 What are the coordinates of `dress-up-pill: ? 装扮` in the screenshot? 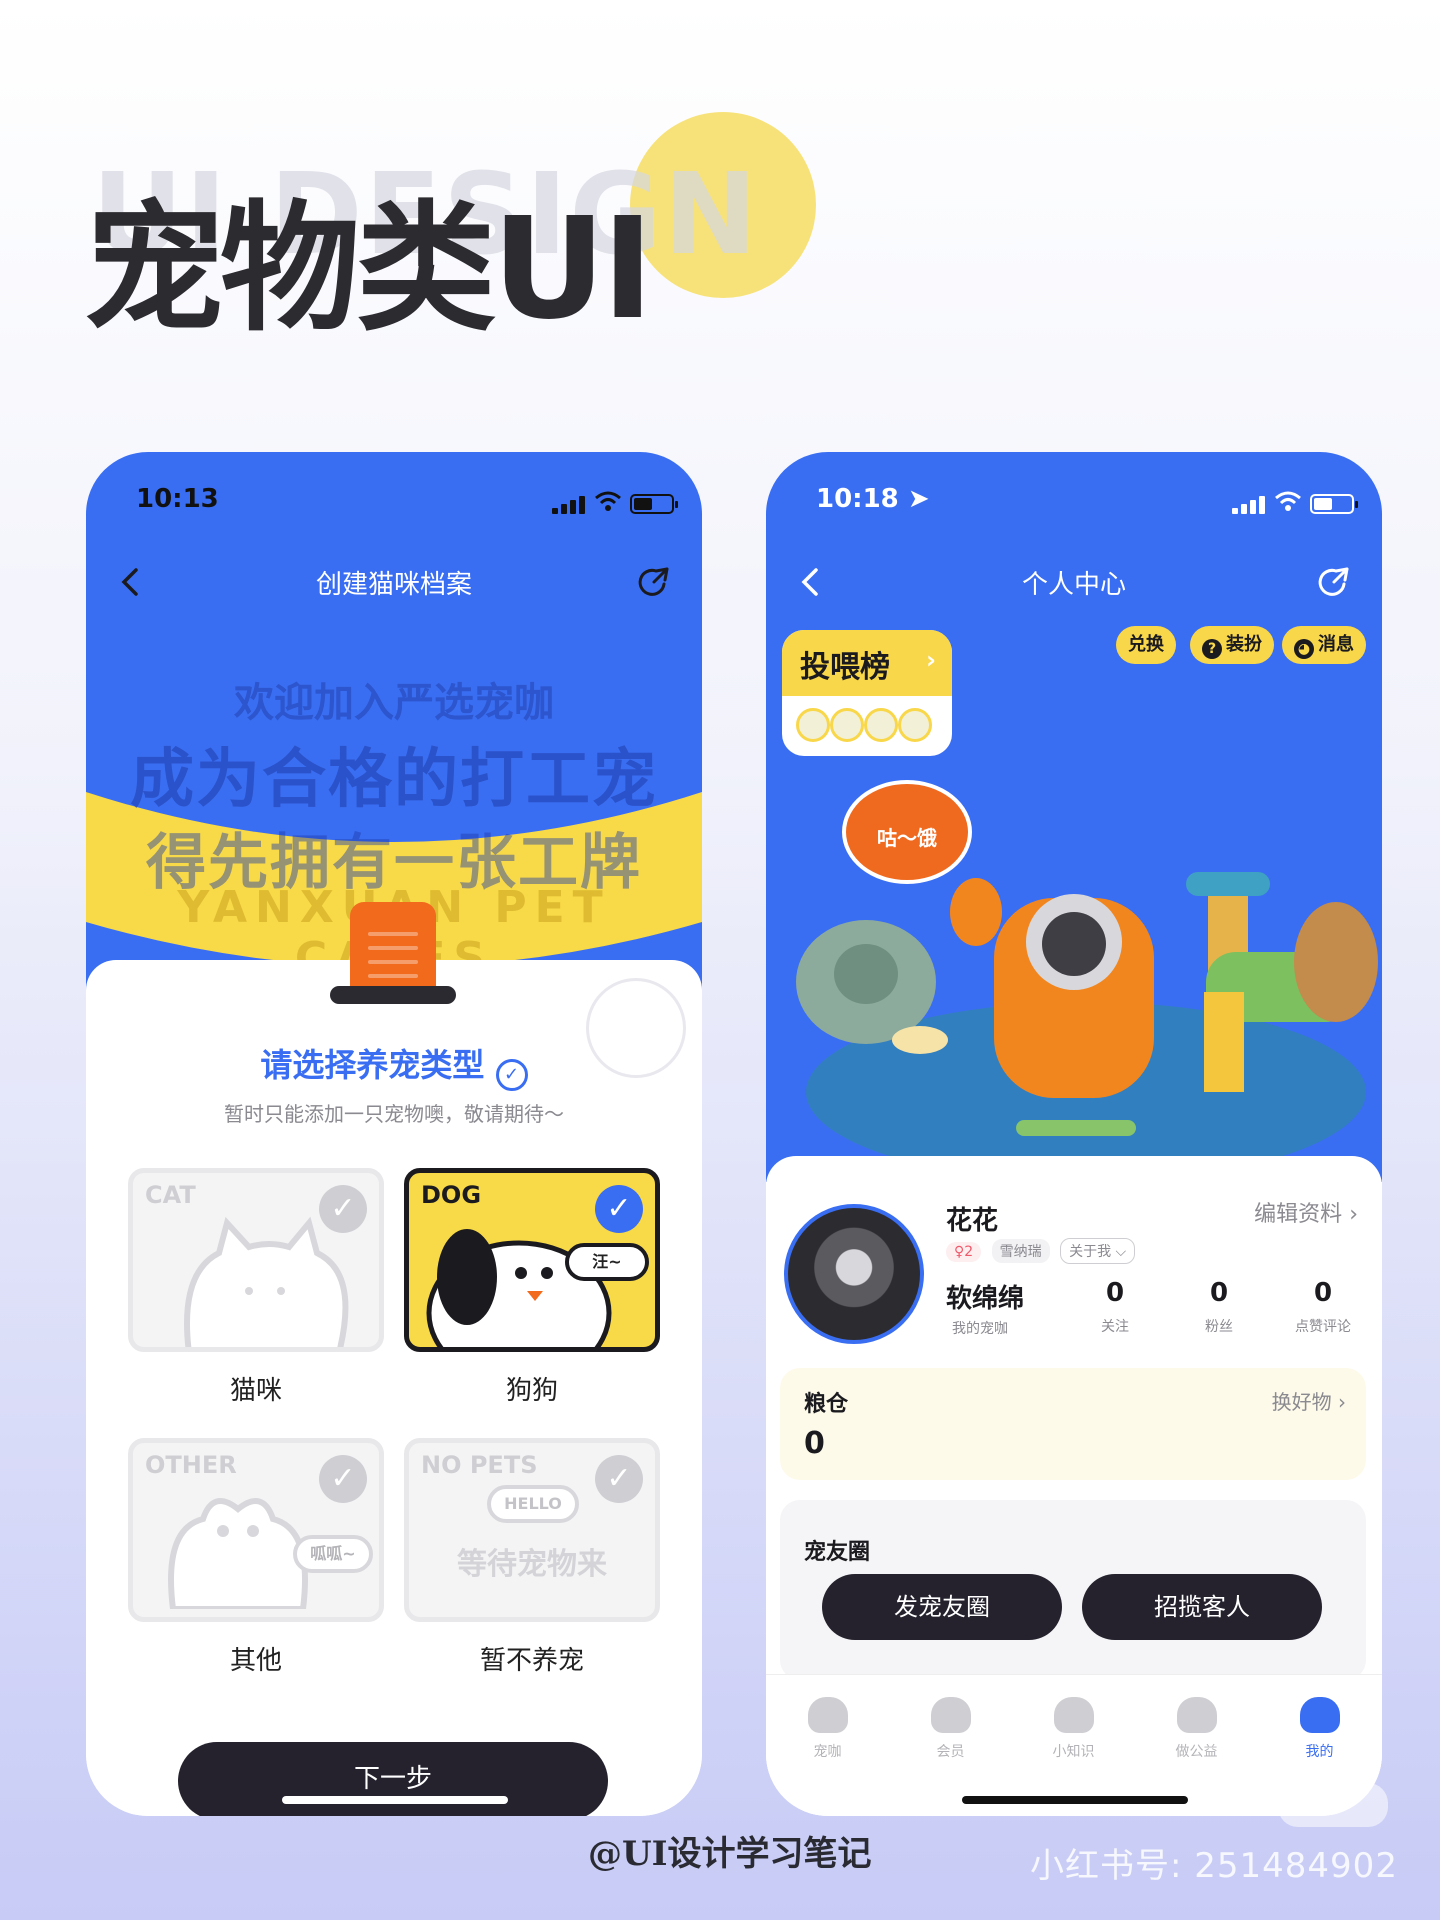 It's located at (1232, 645).